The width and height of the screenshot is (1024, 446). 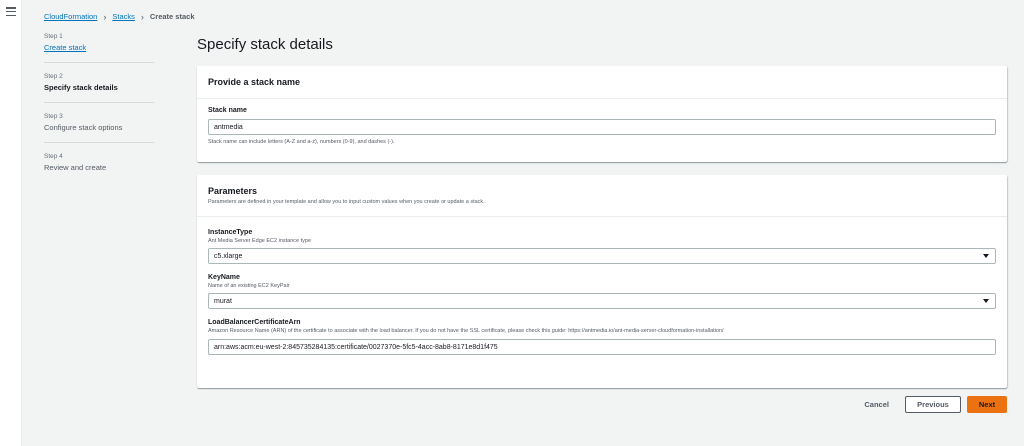 What do you see at coordinates (602, 301) in the screenshot?
I see `key-name-select: murat` at bounding box center [602, 301].